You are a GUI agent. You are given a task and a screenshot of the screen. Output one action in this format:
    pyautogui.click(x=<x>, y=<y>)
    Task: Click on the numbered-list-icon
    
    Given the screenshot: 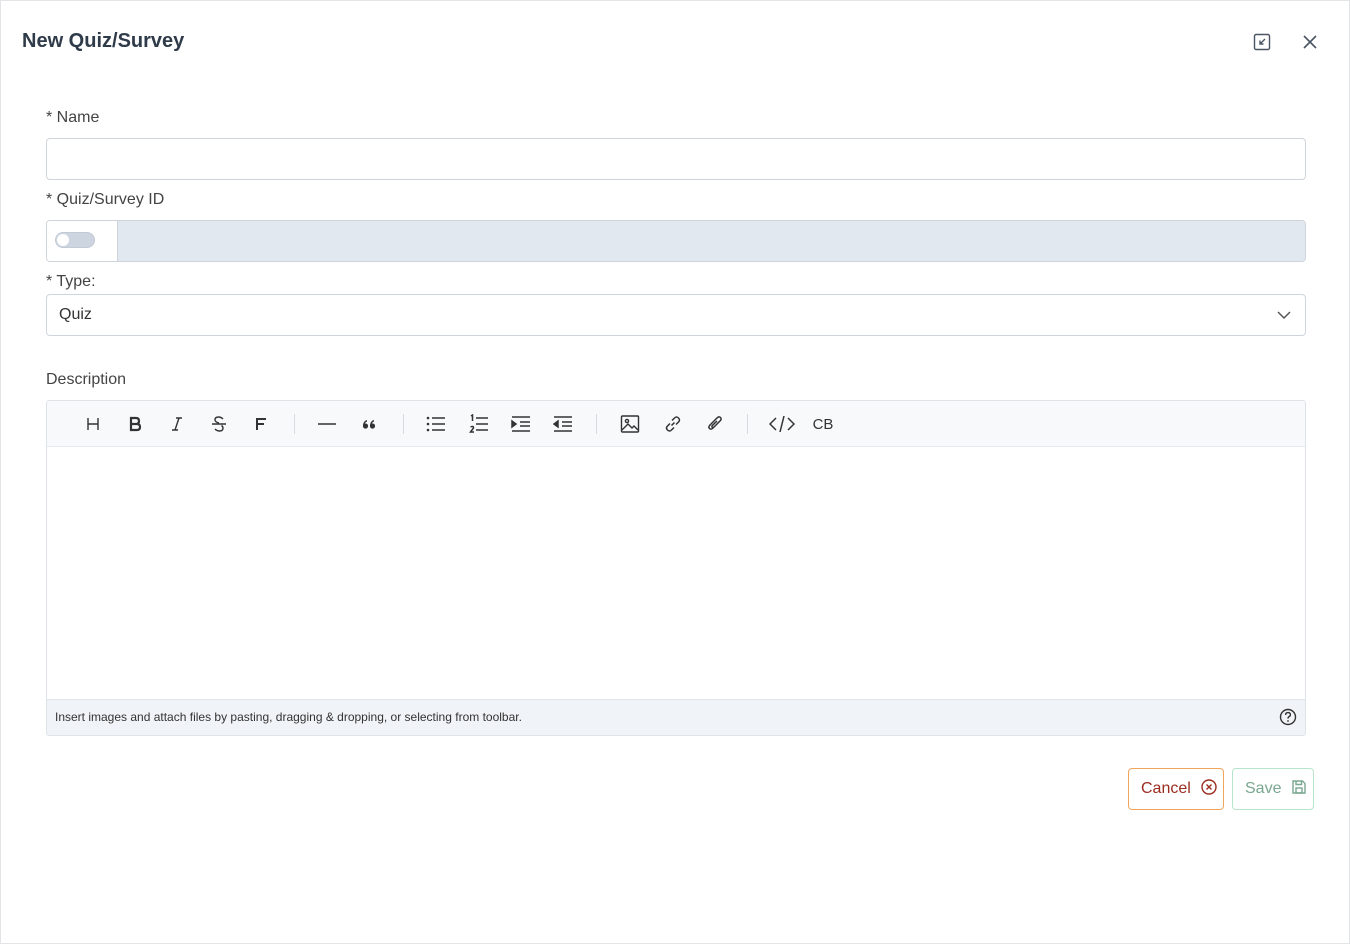 What is the action you would take?
    pyautogui.click(x=479, y=424)
    